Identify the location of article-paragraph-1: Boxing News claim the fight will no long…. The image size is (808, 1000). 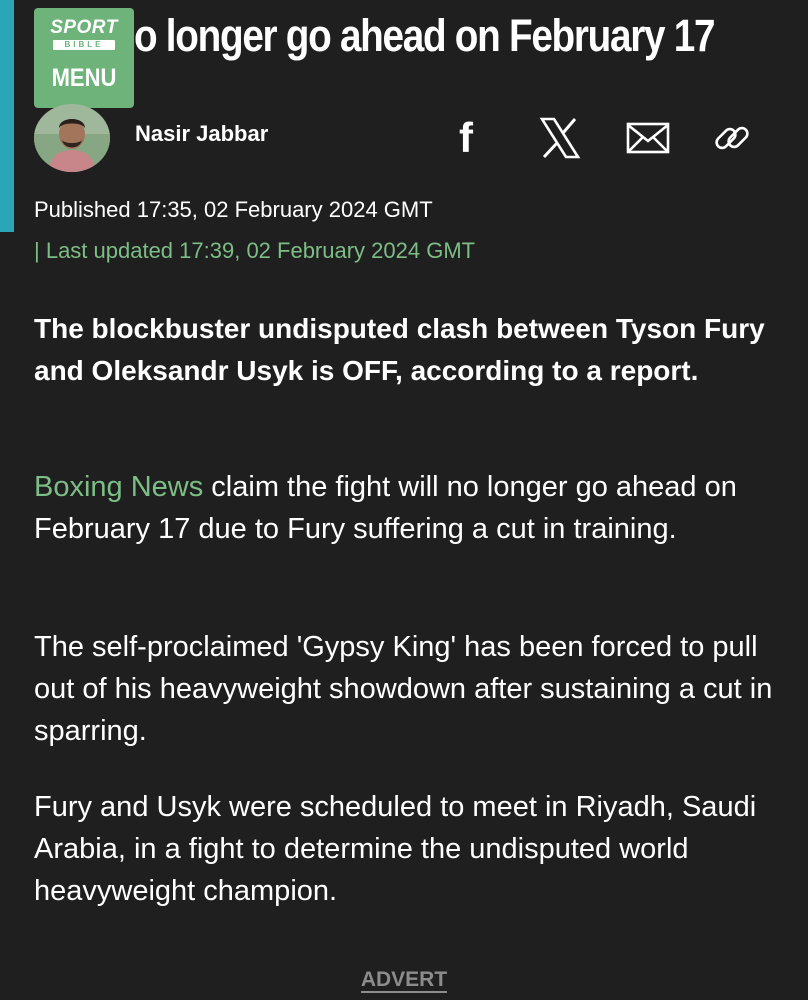
(409, 508).